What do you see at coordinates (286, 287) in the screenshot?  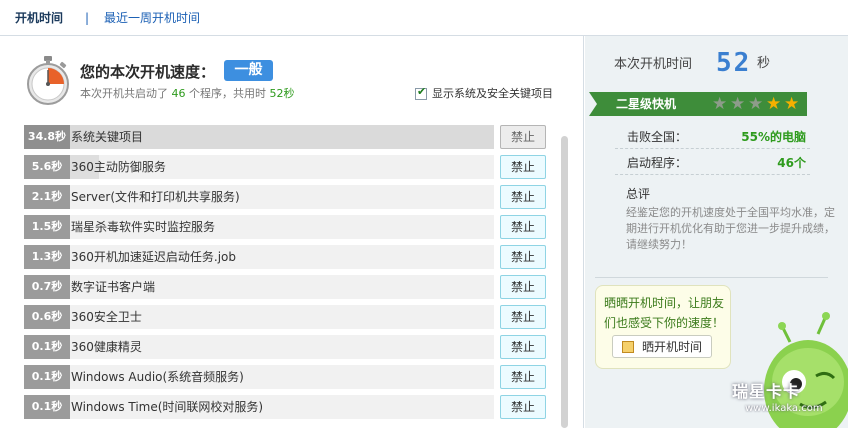 I see `list-item: 0.7秒 数字证书客户端 禁止` at bounding box center [286, 287].